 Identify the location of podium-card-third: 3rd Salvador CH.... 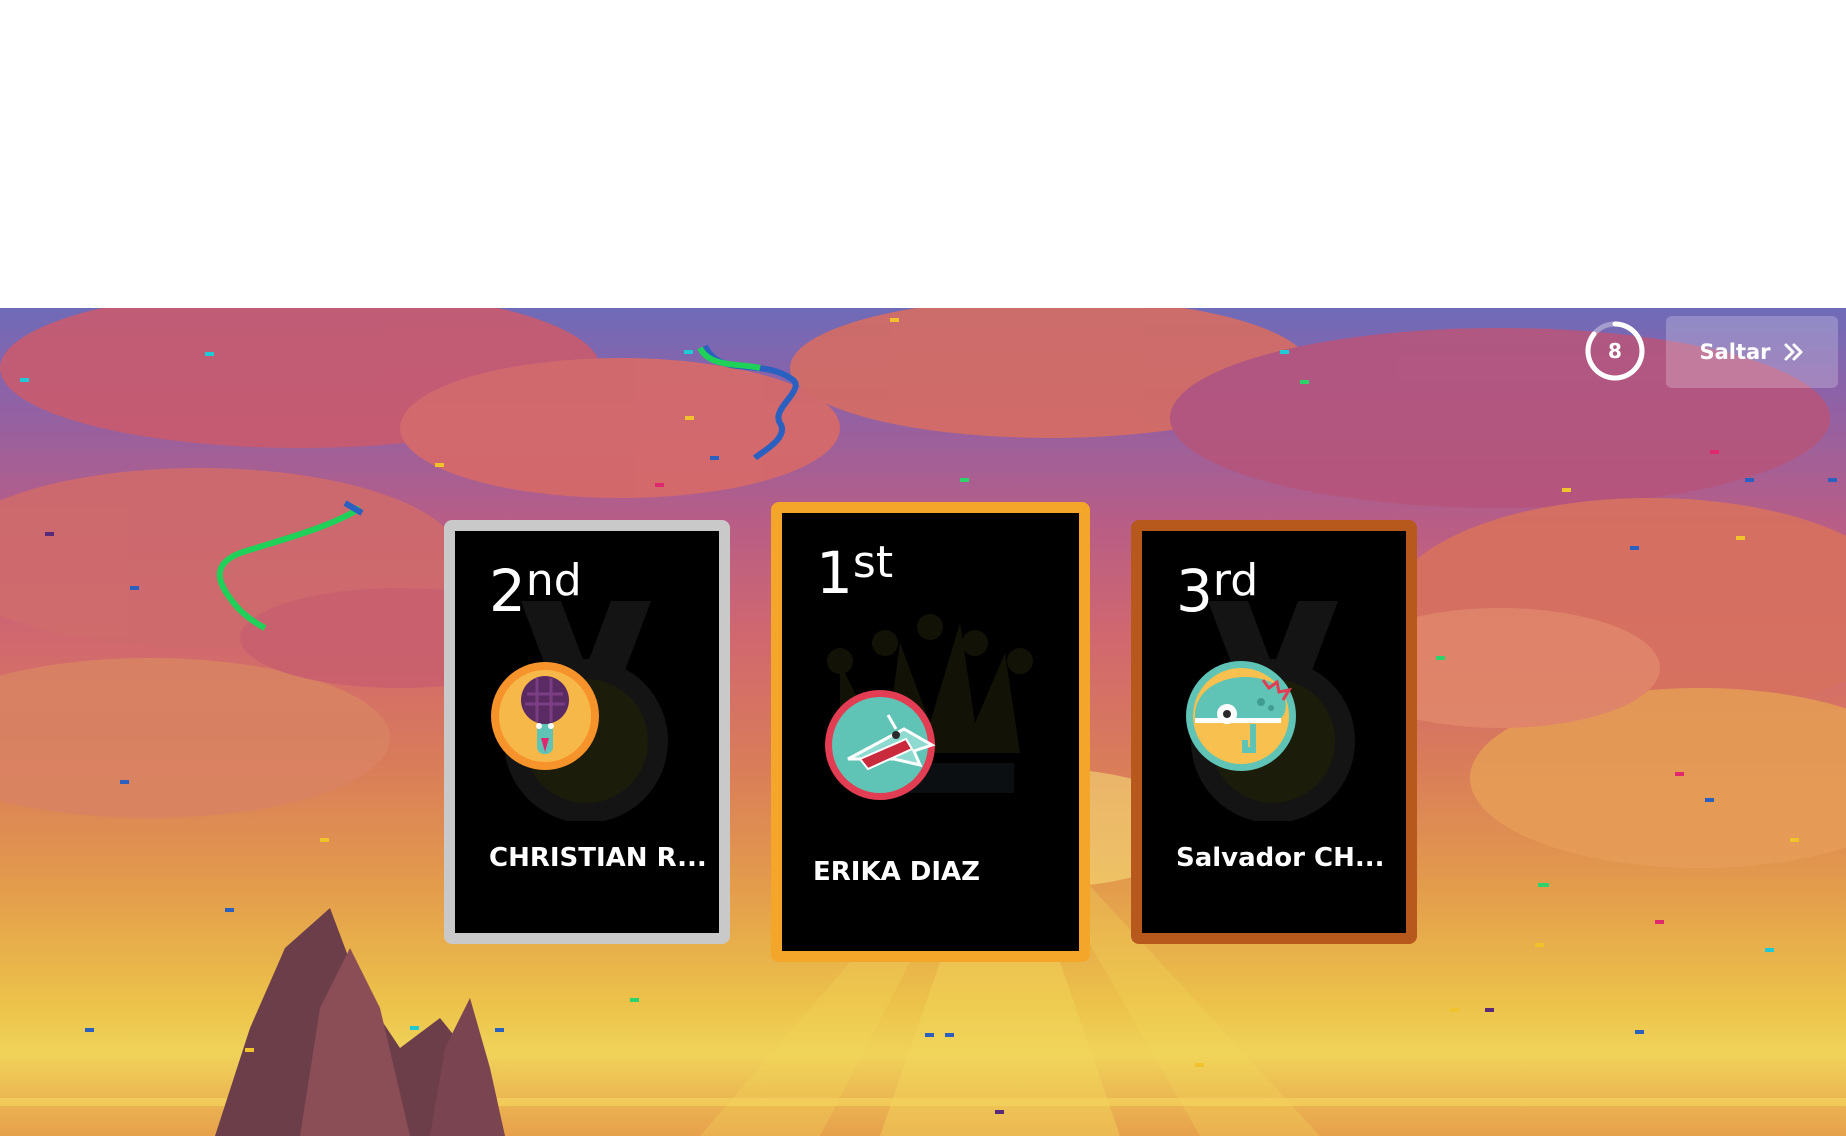
(1274, 732).